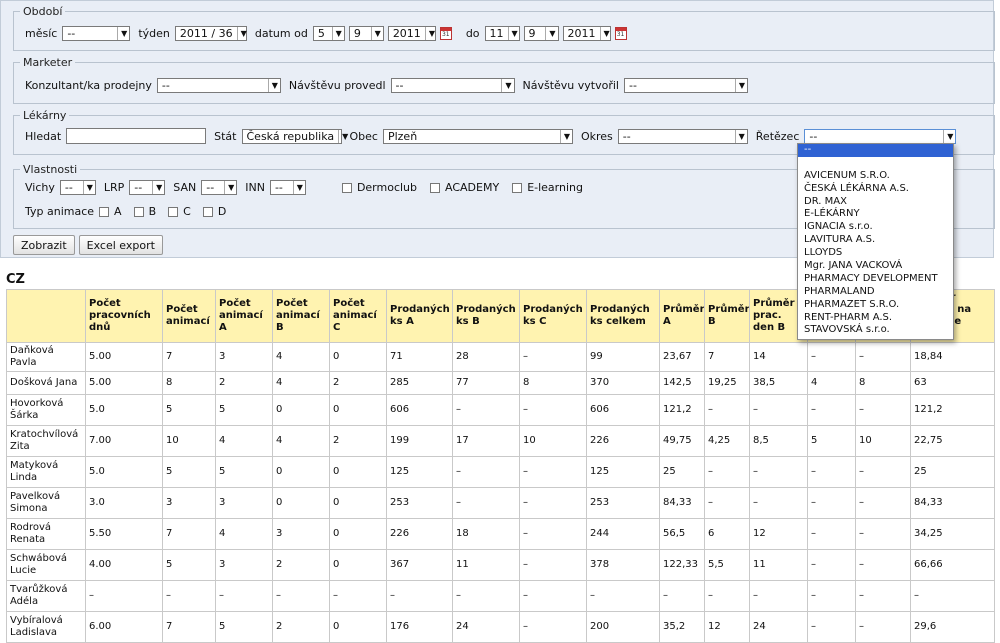  I want to click on table-cell: 18, so click(486, 534).